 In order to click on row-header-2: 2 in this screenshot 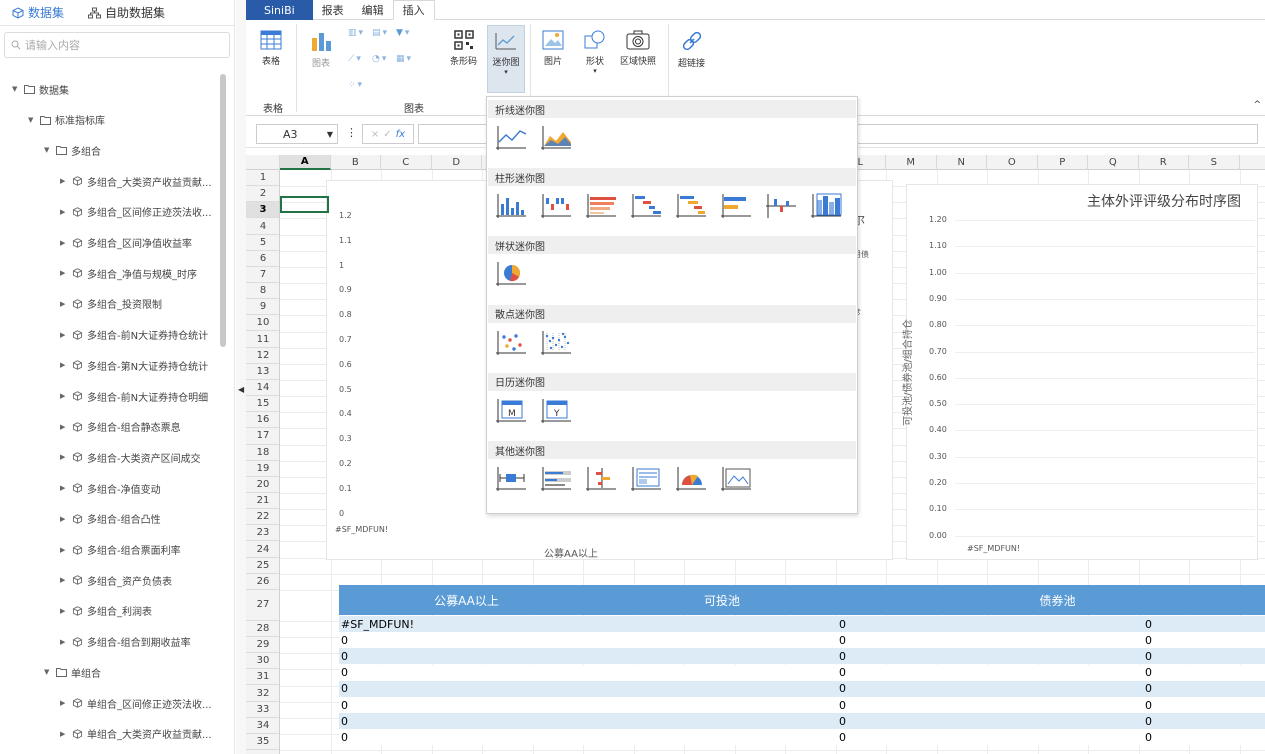, I will do `click(262, 194)`.